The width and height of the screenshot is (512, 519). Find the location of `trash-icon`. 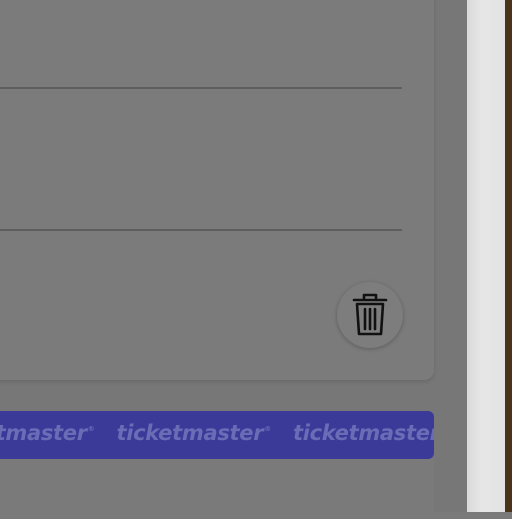

trash-icon is located at coordinates (370, 314).